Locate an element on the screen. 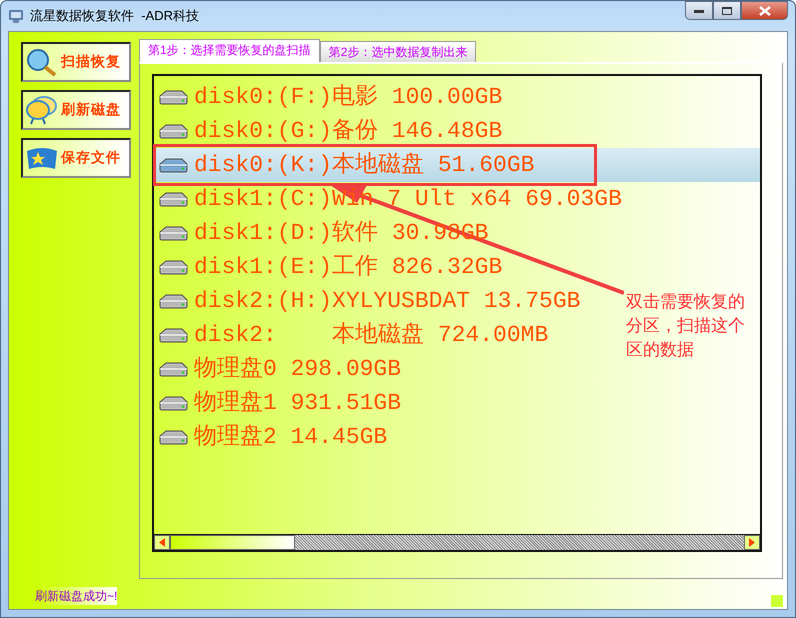 The image size is (796, 618). tab: 第1步：选择需要恢复的盘扫描 is located at coordinates (229, 50).